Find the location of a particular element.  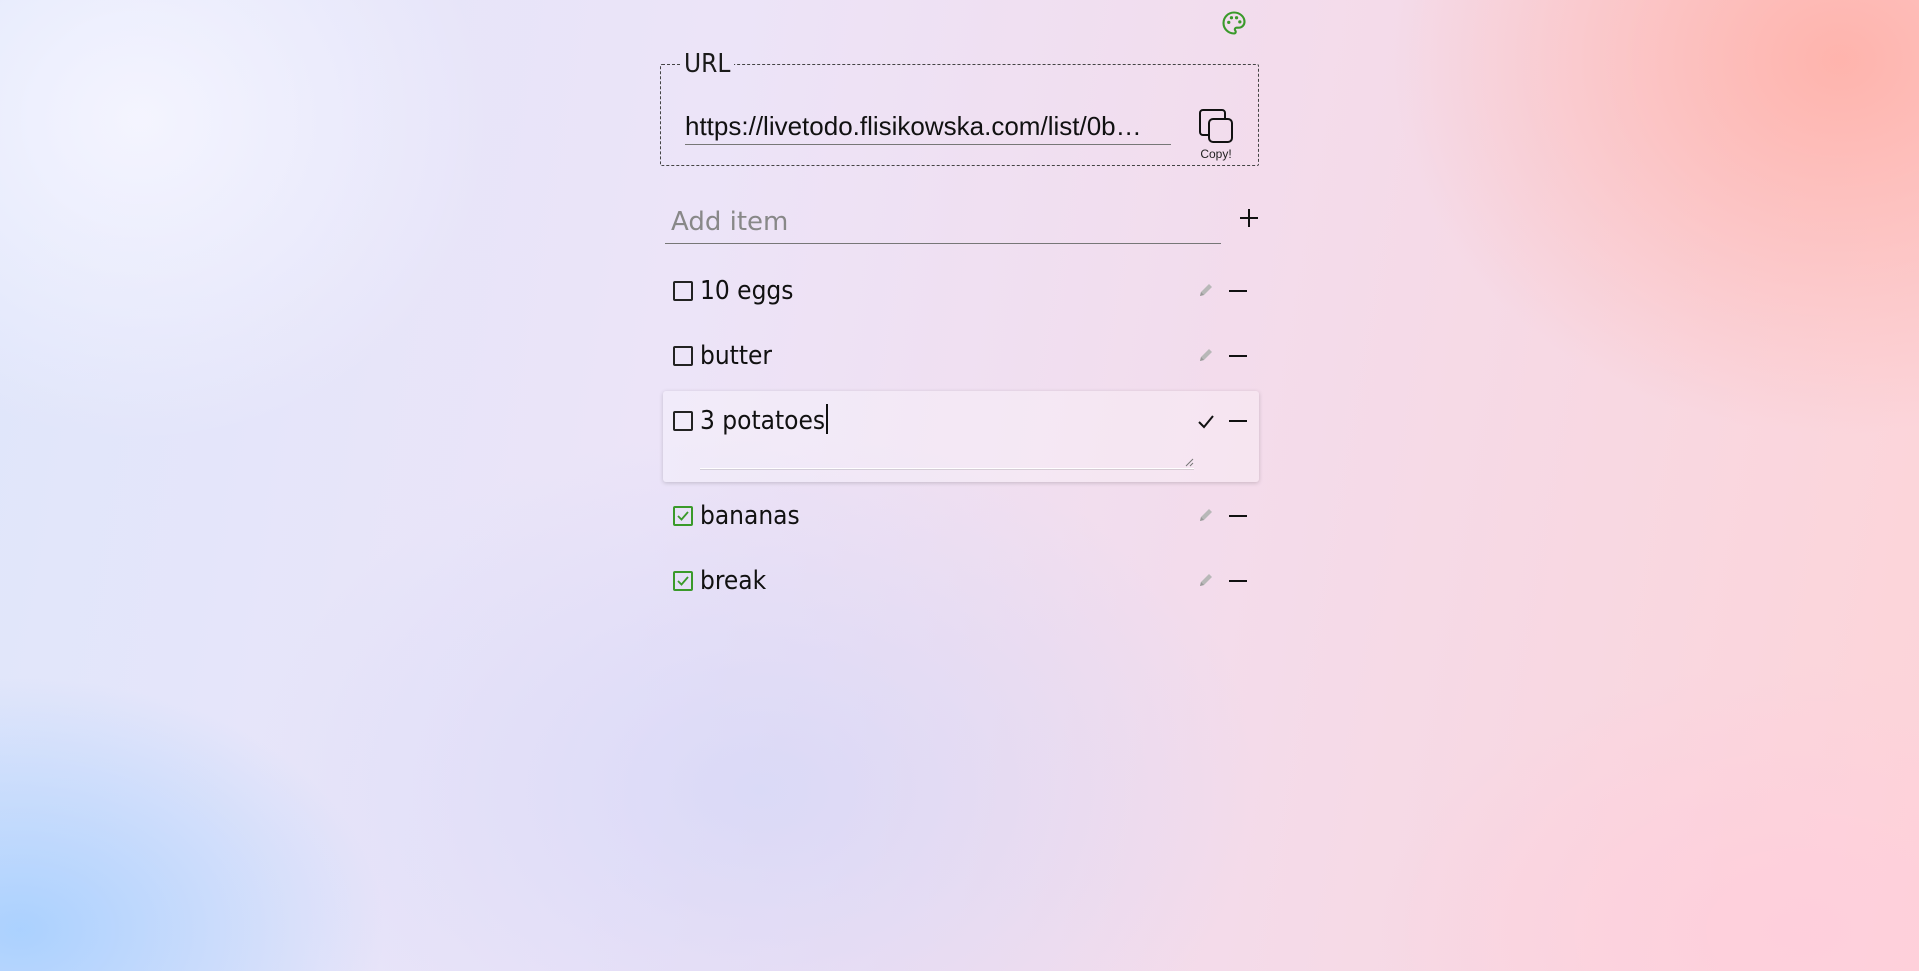

copy-icon is located at coordinates (1216, 126).